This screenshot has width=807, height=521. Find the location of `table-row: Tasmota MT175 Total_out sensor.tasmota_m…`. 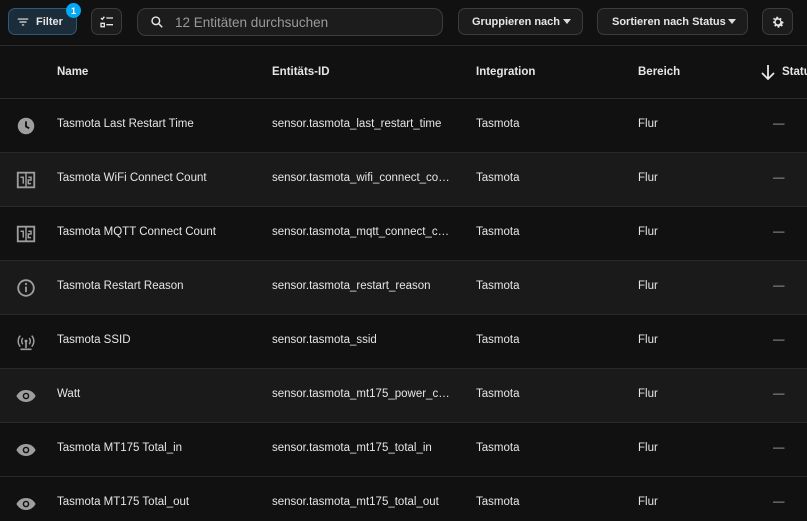

table-row: Tasmota MT175 Total_out sensor.tasmota_m… is located at coordinates (403, 499).